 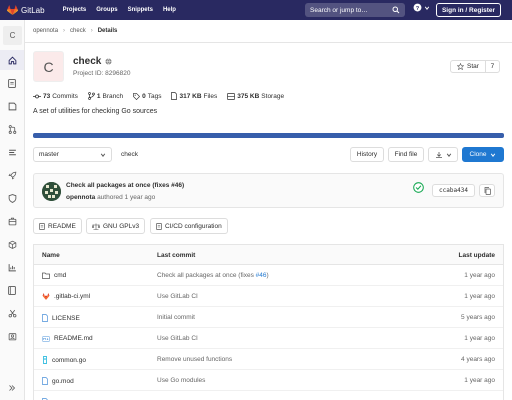 I want to click on sidebar-item-requirements, so click(x=12, y=152).